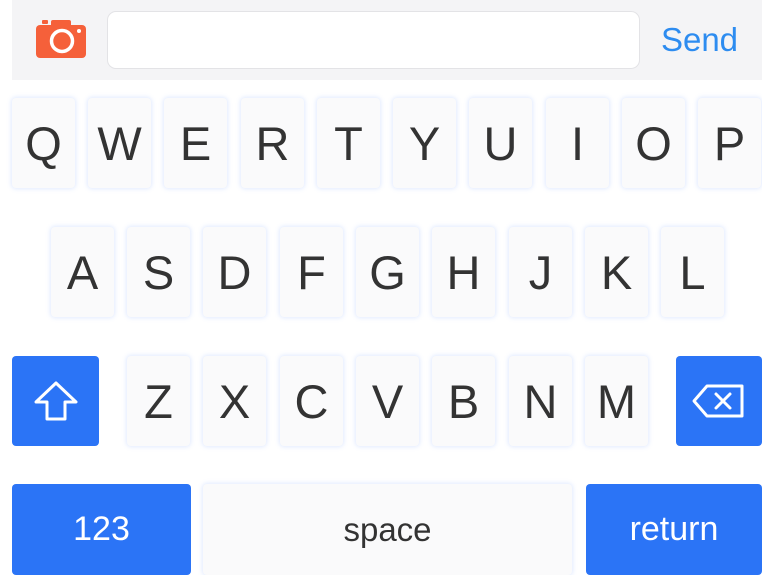 This screenshot has width=762, height=575. Describe the element at coordinates (577, 143) in the screenshot. I see `key-i: I` at that location.